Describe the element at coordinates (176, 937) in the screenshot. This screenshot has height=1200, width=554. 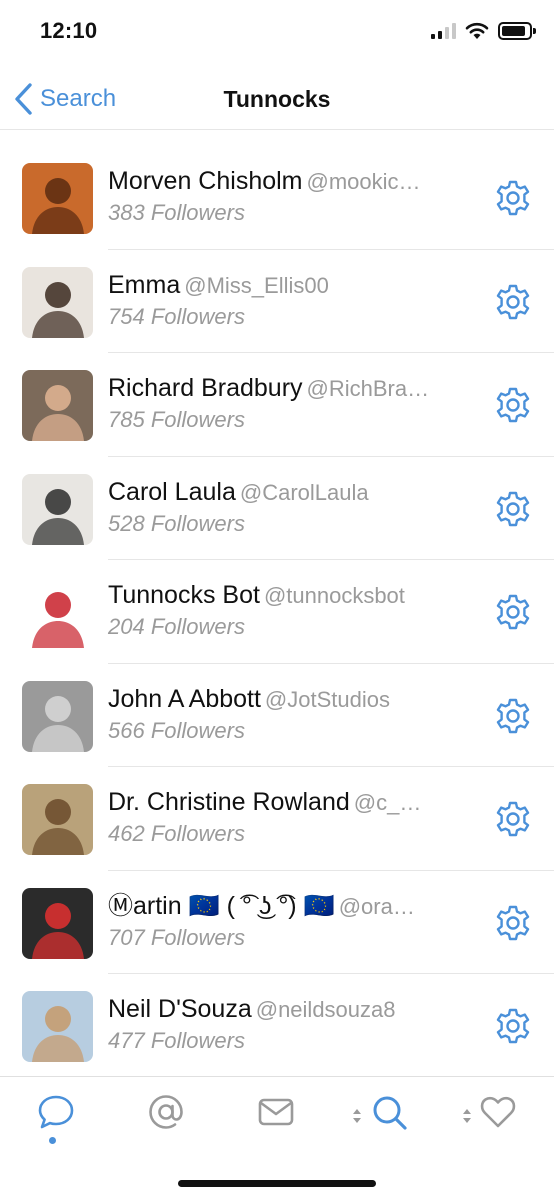
I see `follower-count: 707 Followers` at that location.